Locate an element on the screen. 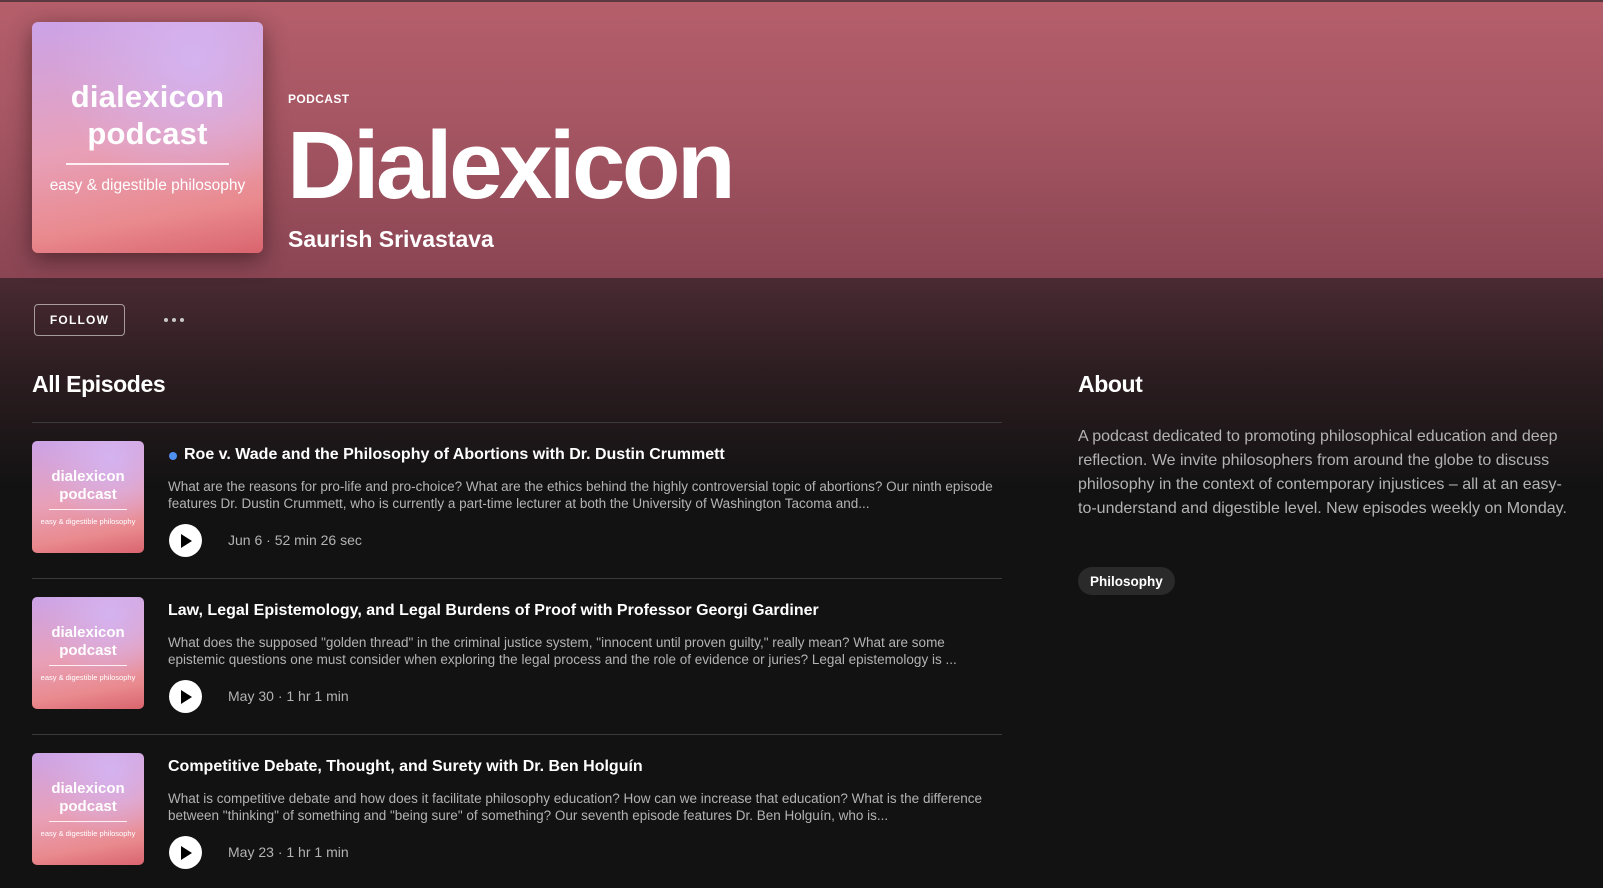 The height and width of the screenshot is (888, 1603). episode-duration: 52 min 26 sec is located at coordinates (318, 540).